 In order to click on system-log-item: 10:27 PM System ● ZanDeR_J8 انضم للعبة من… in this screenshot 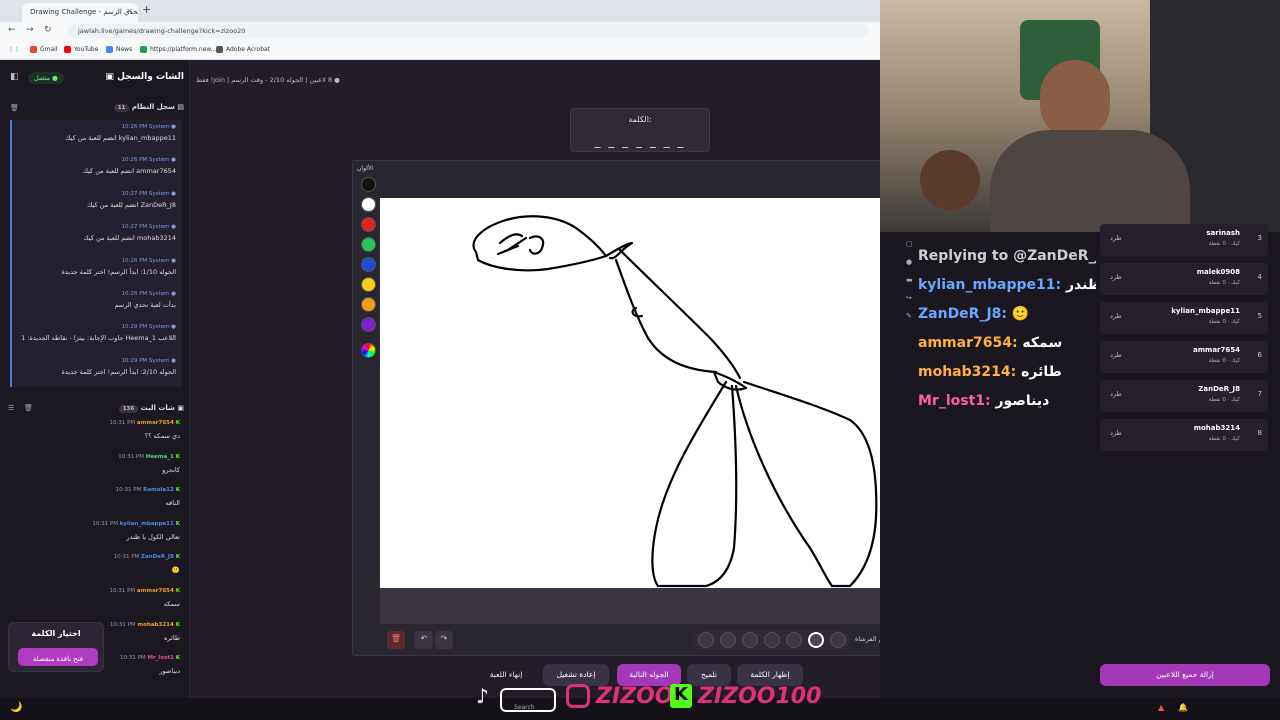, I will do `click(96, 203)`.